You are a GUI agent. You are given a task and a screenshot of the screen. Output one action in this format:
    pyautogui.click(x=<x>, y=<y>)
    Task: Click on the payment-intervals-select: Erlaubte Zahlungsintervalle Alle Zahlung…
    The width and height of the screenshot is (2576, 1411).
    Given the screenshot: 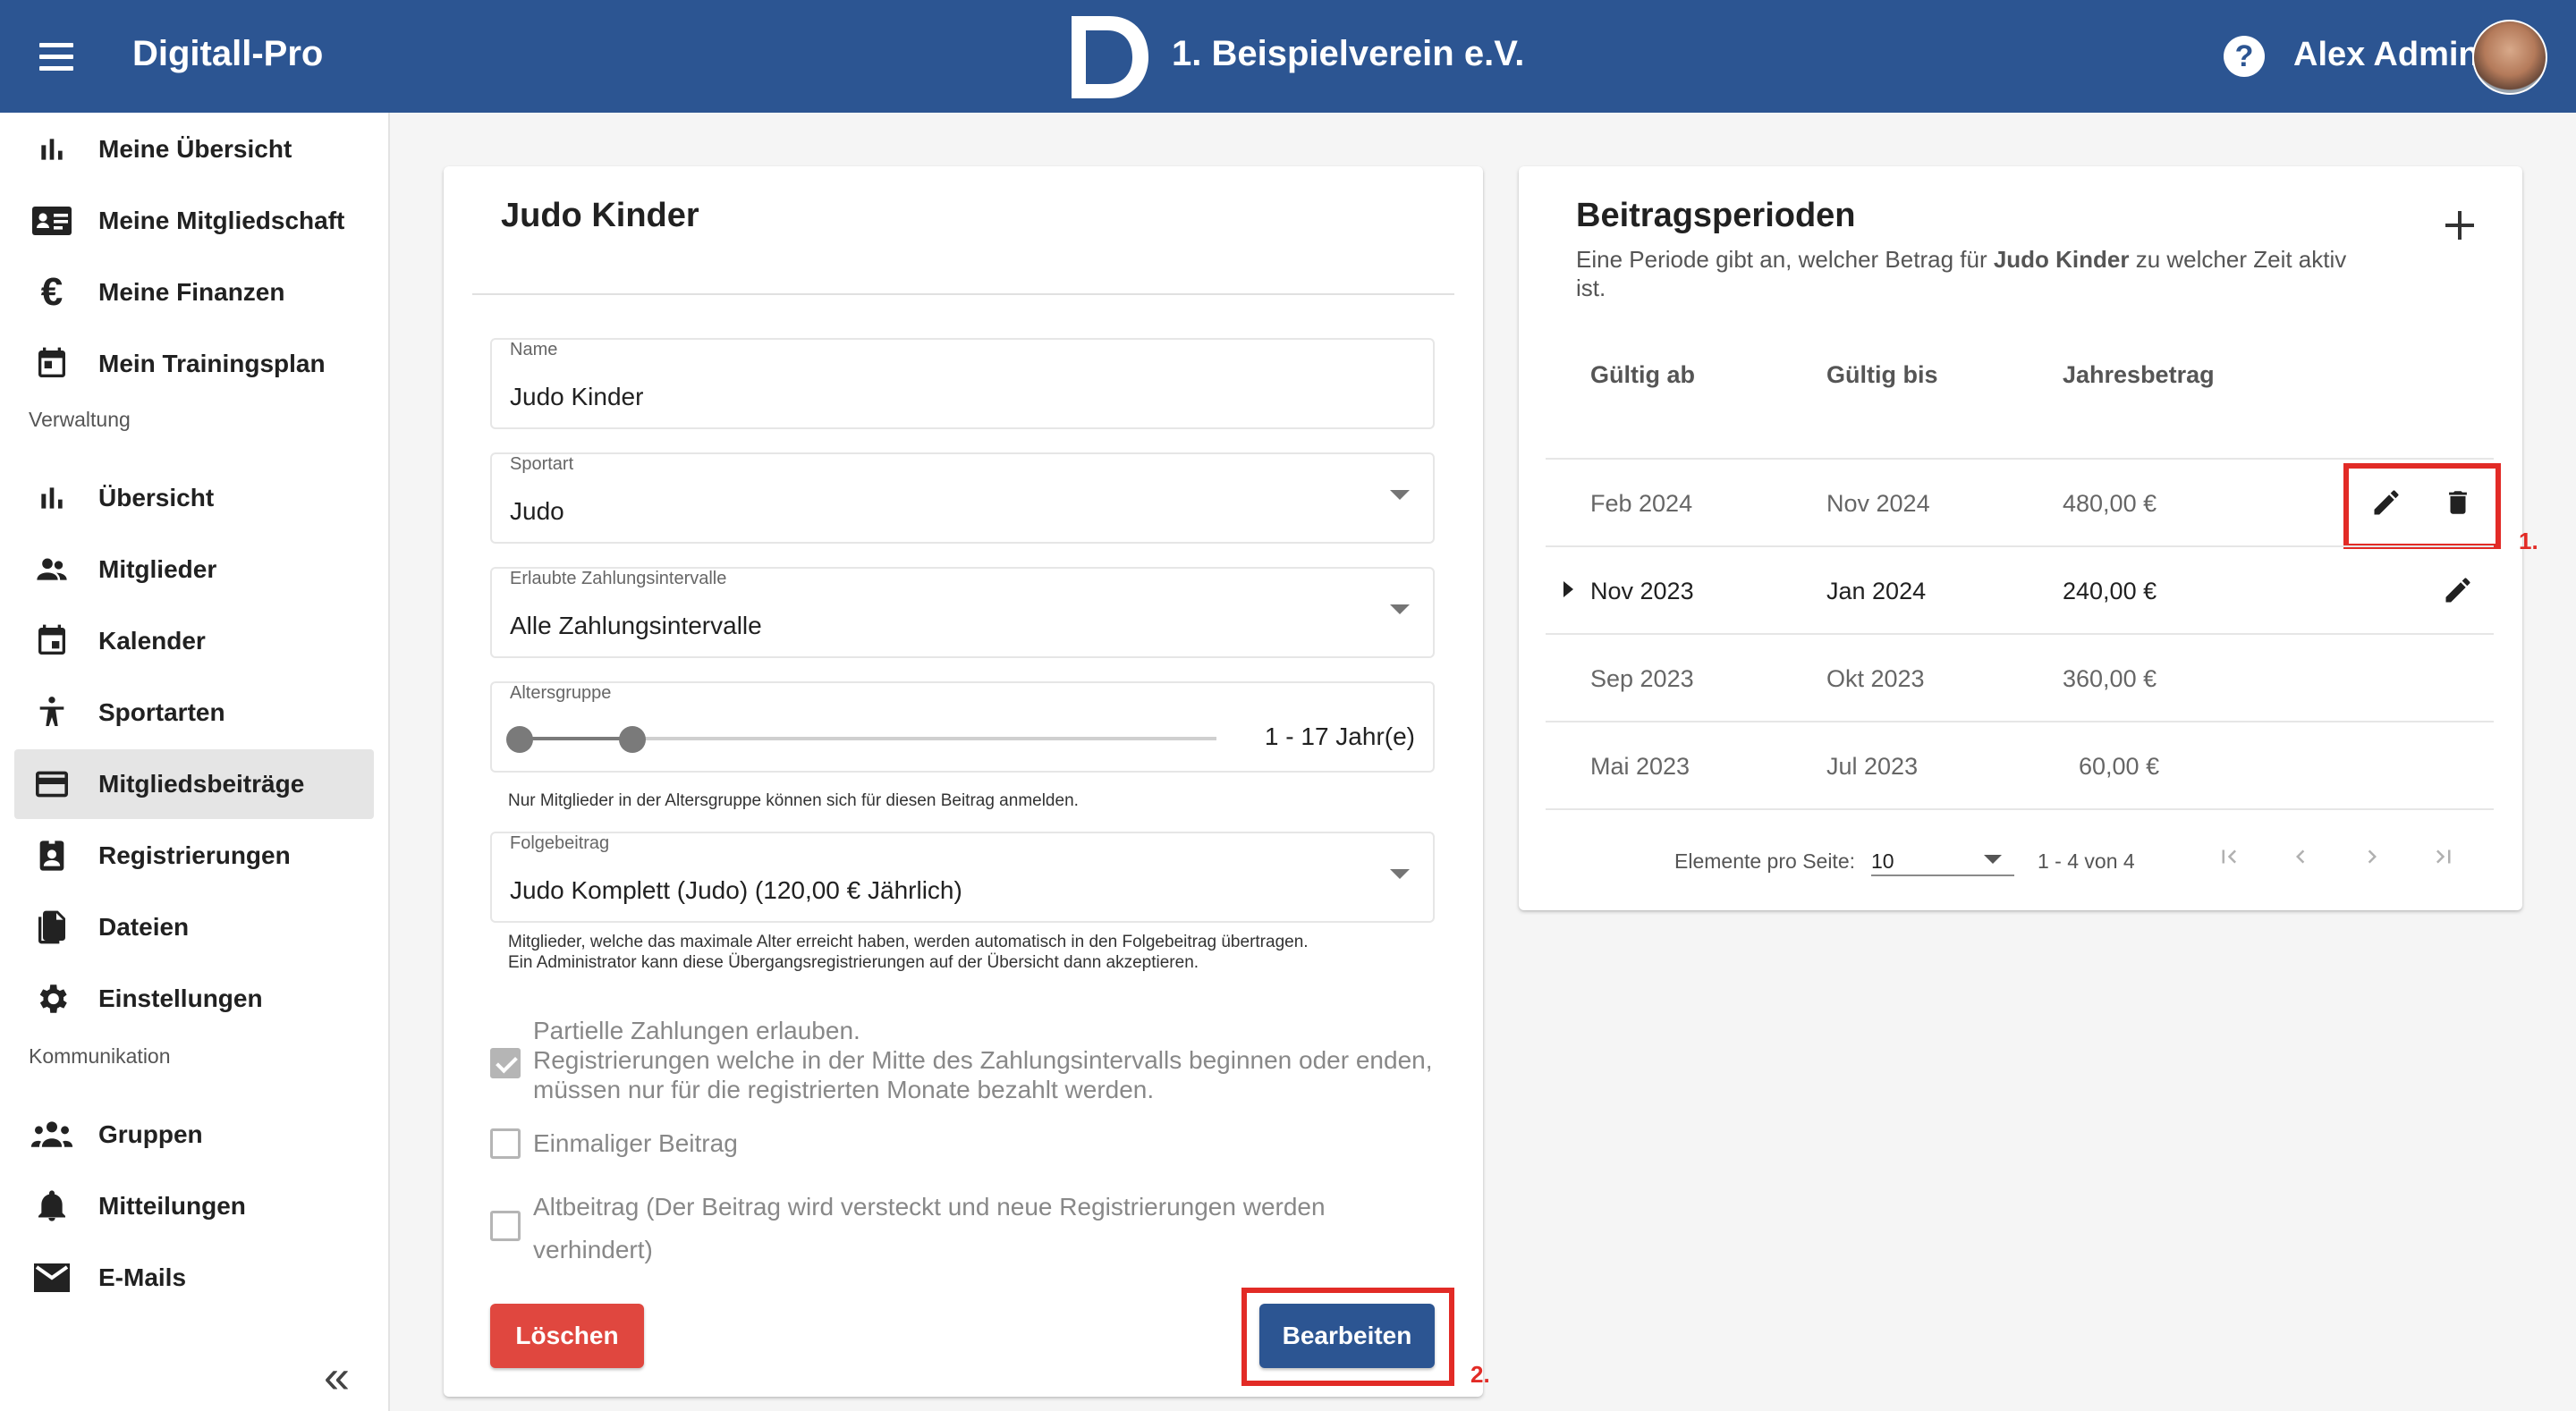 What is the action you would take?
    pyautogui.click(x=962, y=612)
    